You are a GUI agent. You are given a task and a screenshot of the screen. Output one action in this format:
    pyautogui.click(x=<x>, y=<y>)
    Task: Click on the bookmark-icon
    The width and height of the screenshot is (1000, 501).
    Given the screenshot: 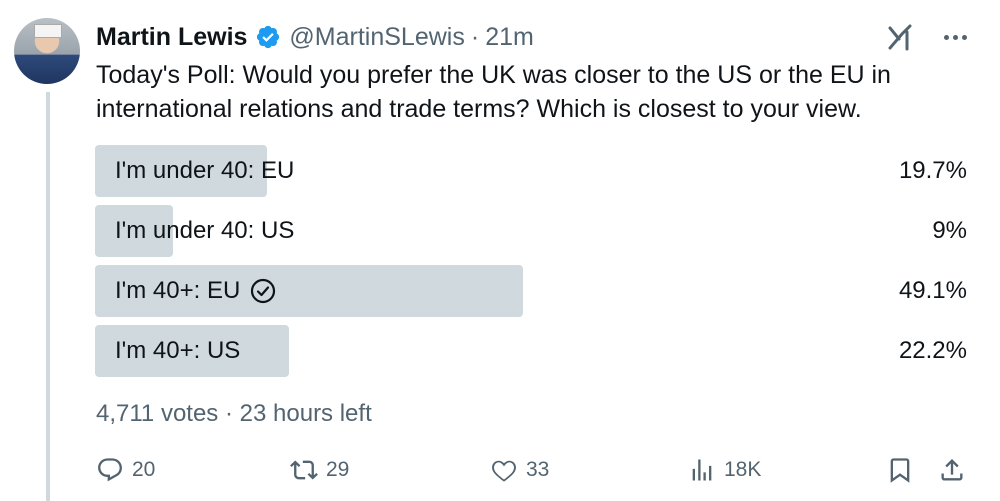 What is the action you would take?
    pyautogui.click(x=900, y=470)
    